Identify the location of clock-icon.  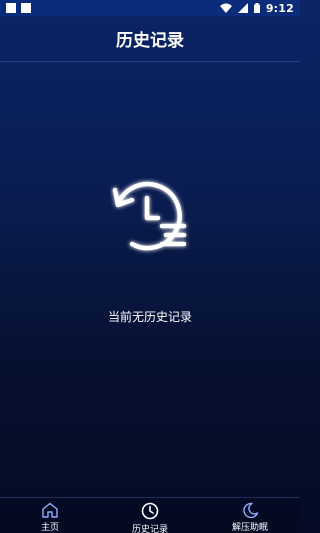
(150, 511).